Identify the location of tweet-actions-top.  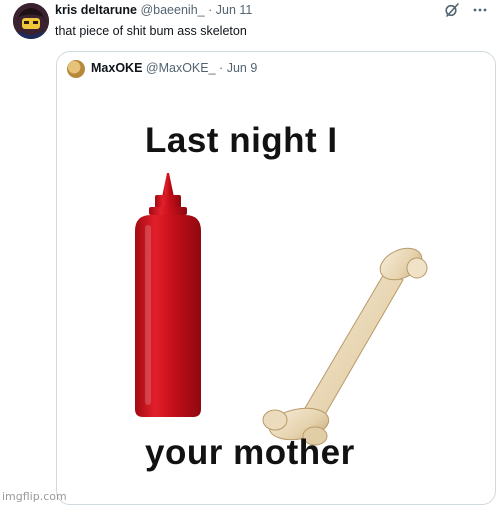
(466, 12).